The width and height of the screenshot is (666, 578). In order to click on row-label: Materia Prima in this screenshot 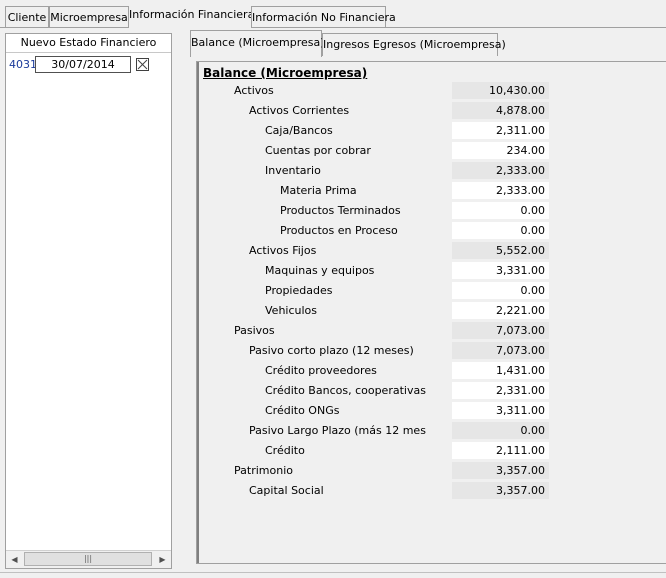, I will do `click(318, 190)`.